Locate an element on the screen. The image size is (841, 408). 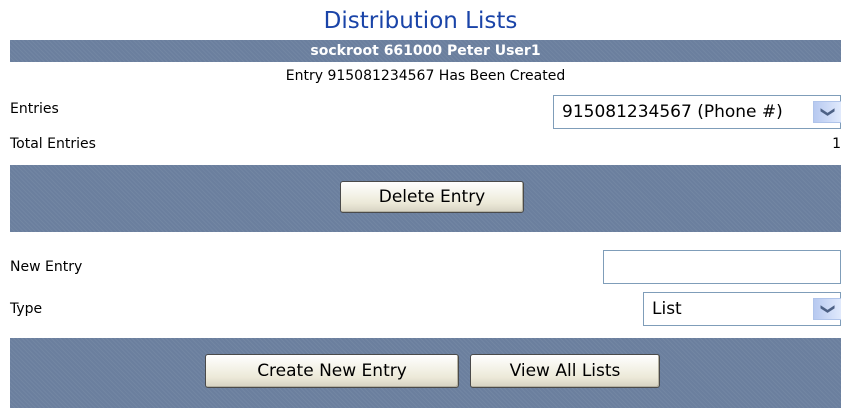
delete-entry-button: Delete Entry is located at coordinates (432, 197).